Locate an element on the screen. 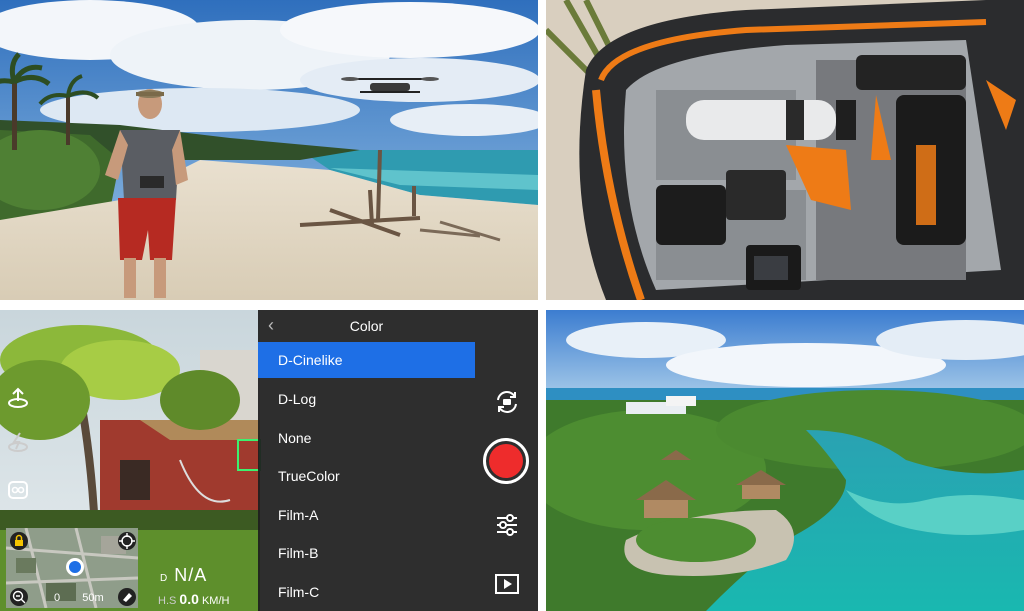  menu-item-film-b: Film-B is located at coordinates (366, 553).